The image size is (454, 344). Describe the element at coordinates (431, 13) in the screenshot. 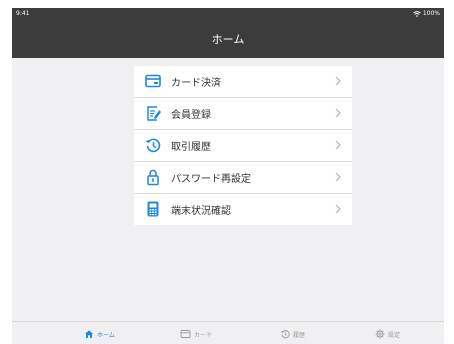

I see `battery-text: 100%` at that location.